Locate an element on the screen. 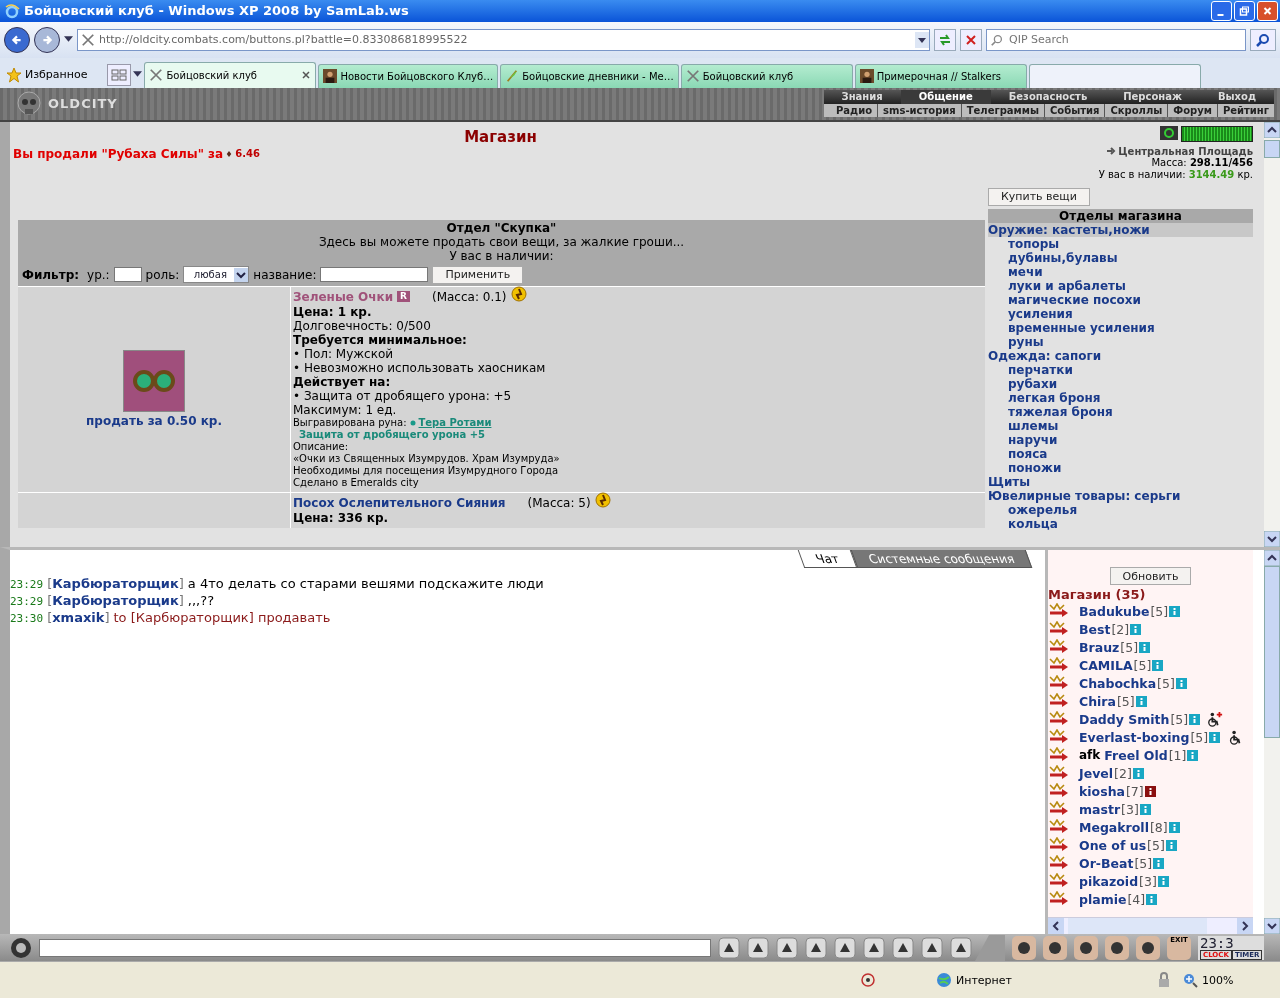  category-link: Щиты is located at coordinates (1120, 481).